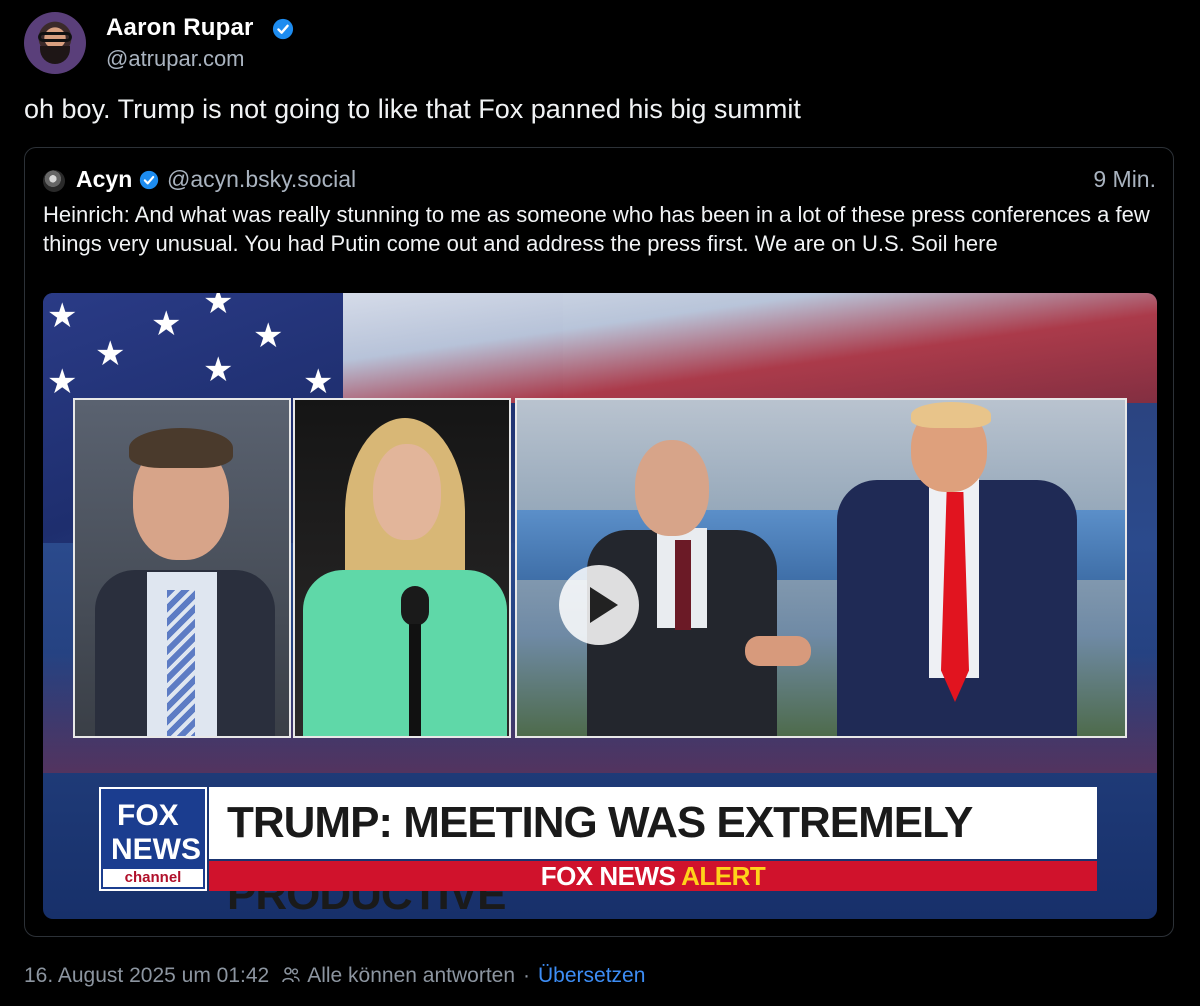  I want to click on reporter-head, so click(407, 492).